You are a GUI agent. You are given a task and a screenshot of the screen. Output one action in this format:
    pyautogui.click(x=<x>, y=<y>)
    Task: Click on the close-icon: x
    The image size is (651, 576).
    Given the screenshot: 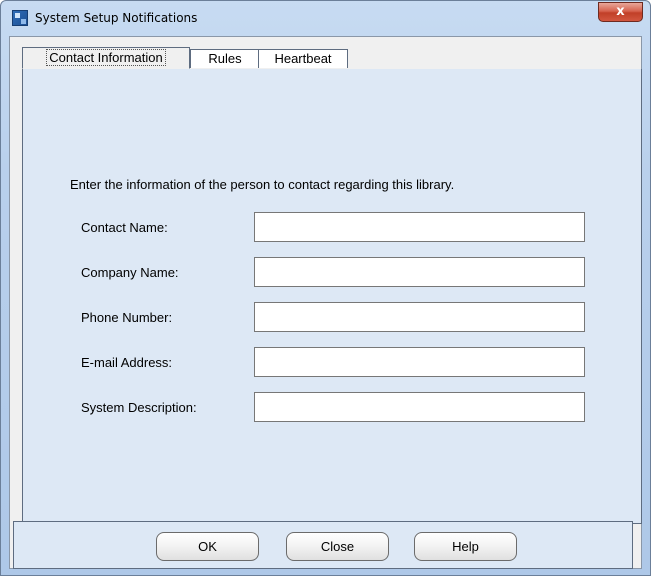 What is the action you would take?
    pyautogui.click(x=620, y=11)
    